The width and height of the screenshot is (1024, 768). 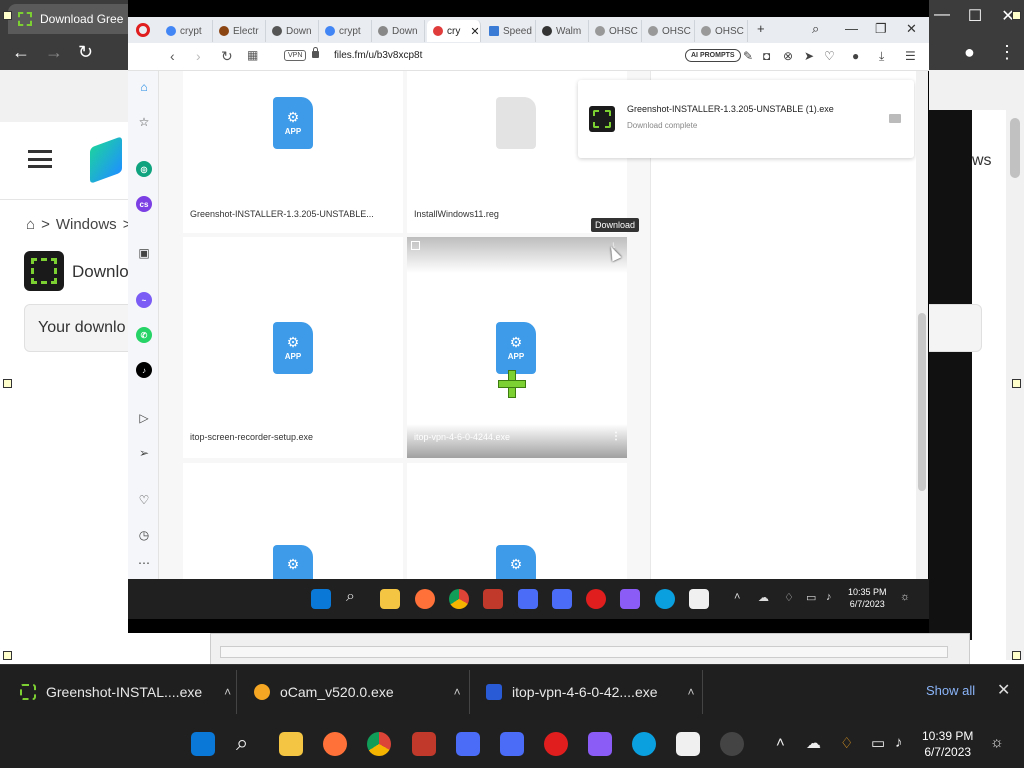 I want to click on ai-prompts-button: AI PROMPTS, so click(x=713, y=55).